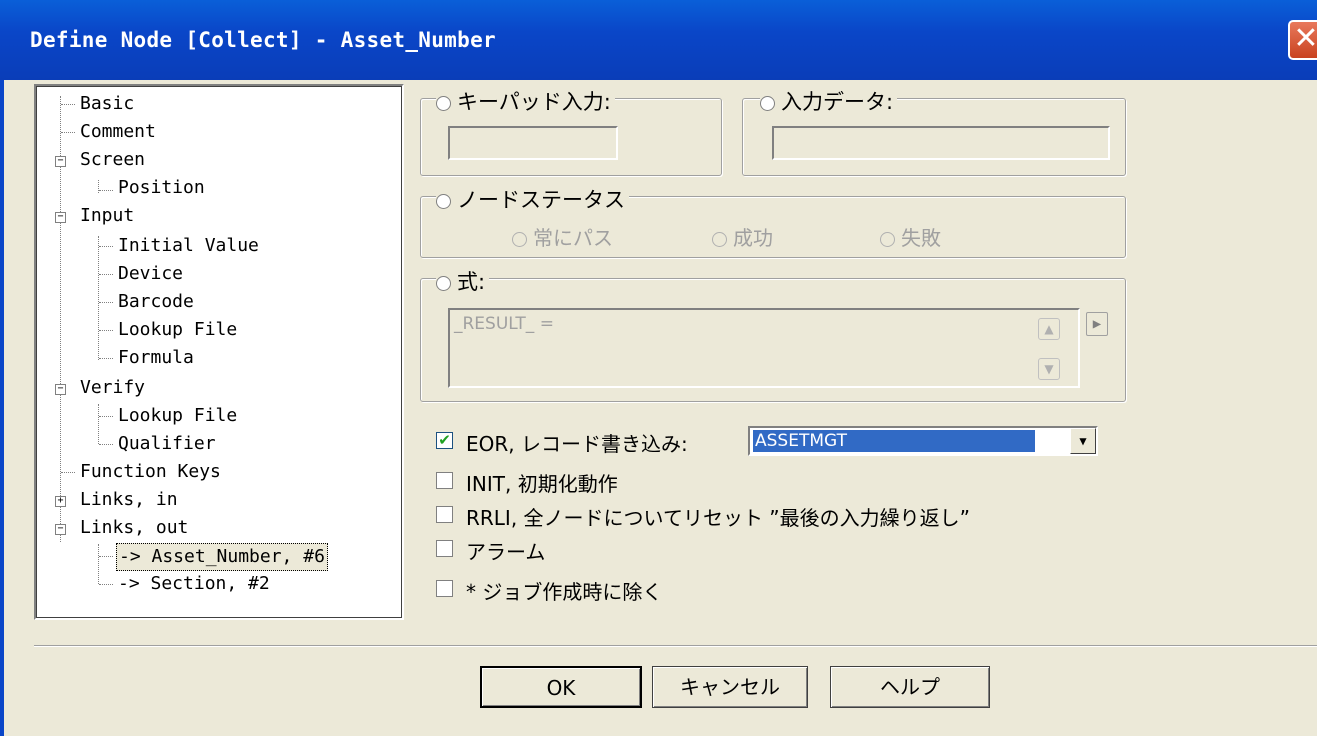 The image size is (1317, 736). Describe the element at coordinates (60, 501) in the screenshot. I see `expand-links-in-icon: +` at that location.